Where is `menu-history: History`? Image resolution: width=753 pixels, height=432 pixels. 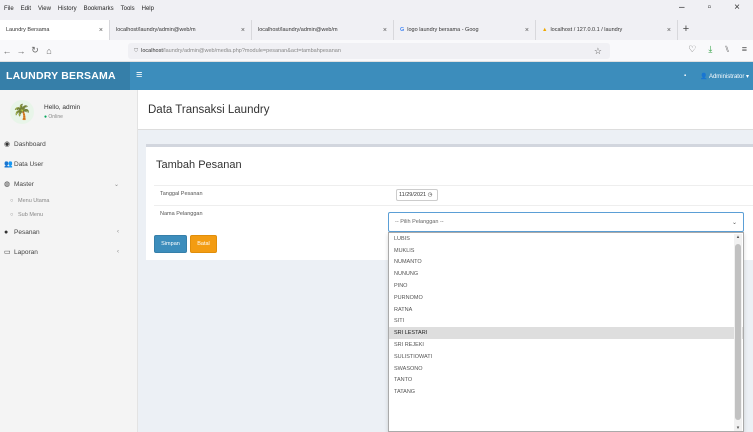
menu-history: History is located at coordinates (67, 9).